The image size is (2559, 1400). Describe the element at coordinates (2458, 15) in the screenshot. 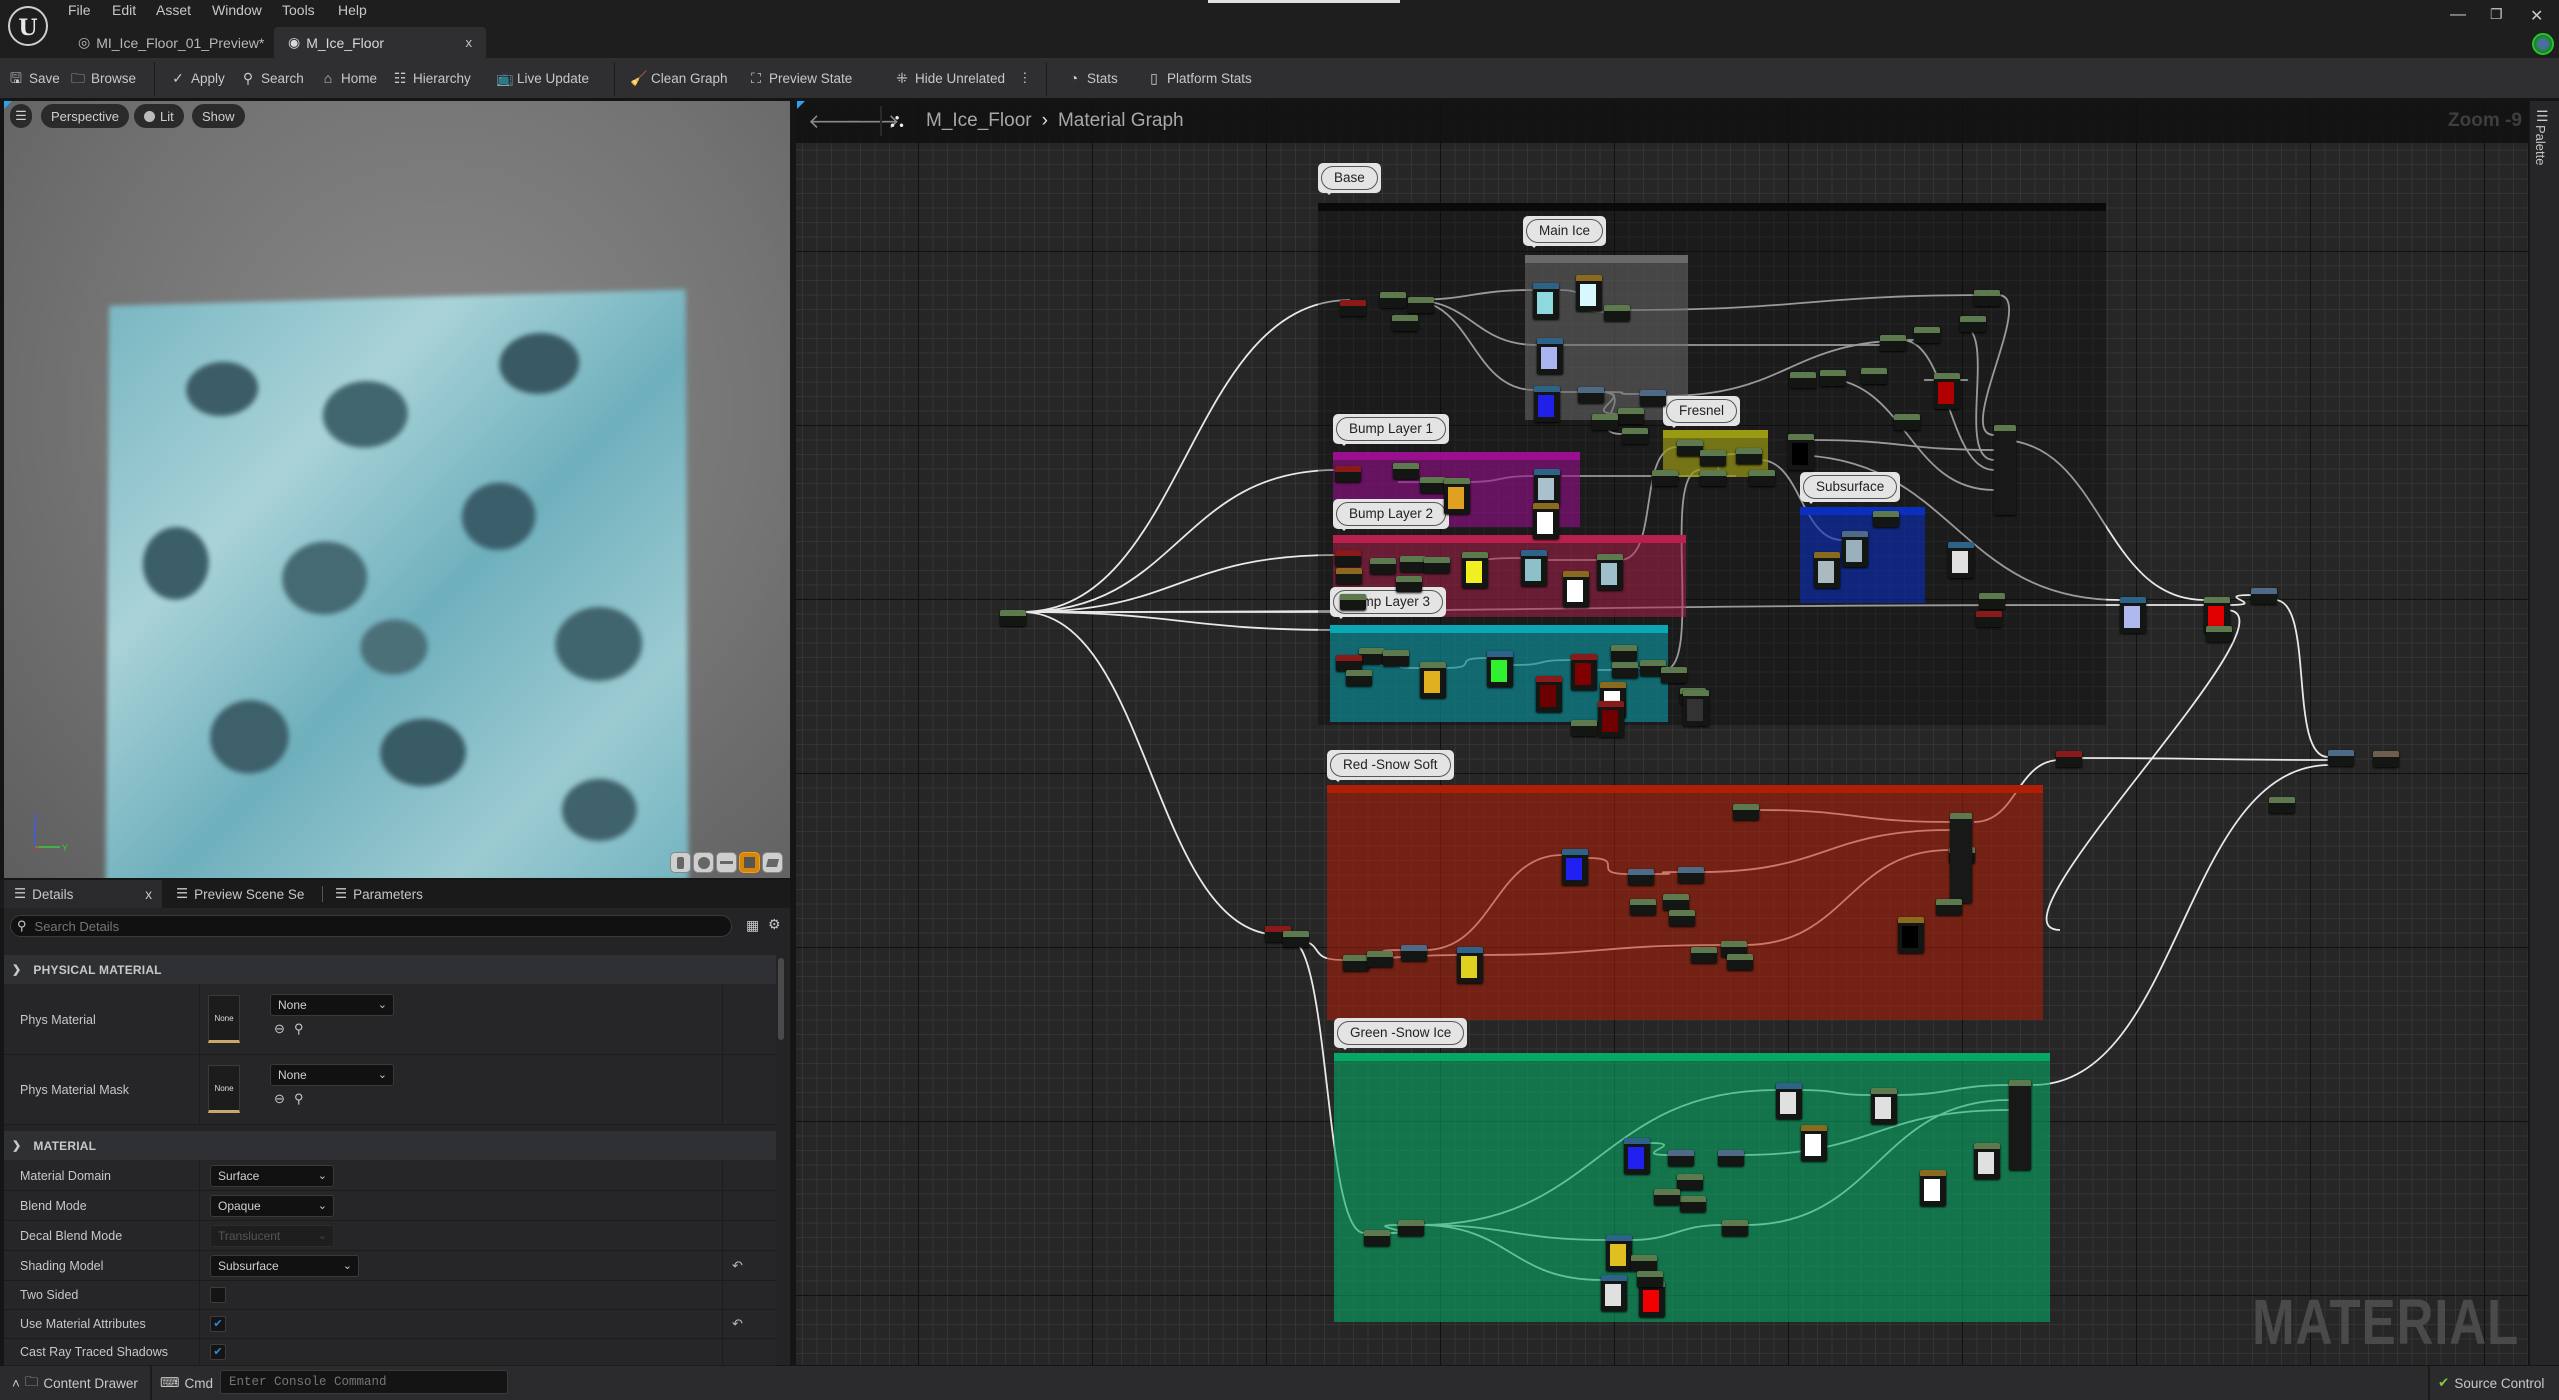

I see `minimize-button: —` at that location.